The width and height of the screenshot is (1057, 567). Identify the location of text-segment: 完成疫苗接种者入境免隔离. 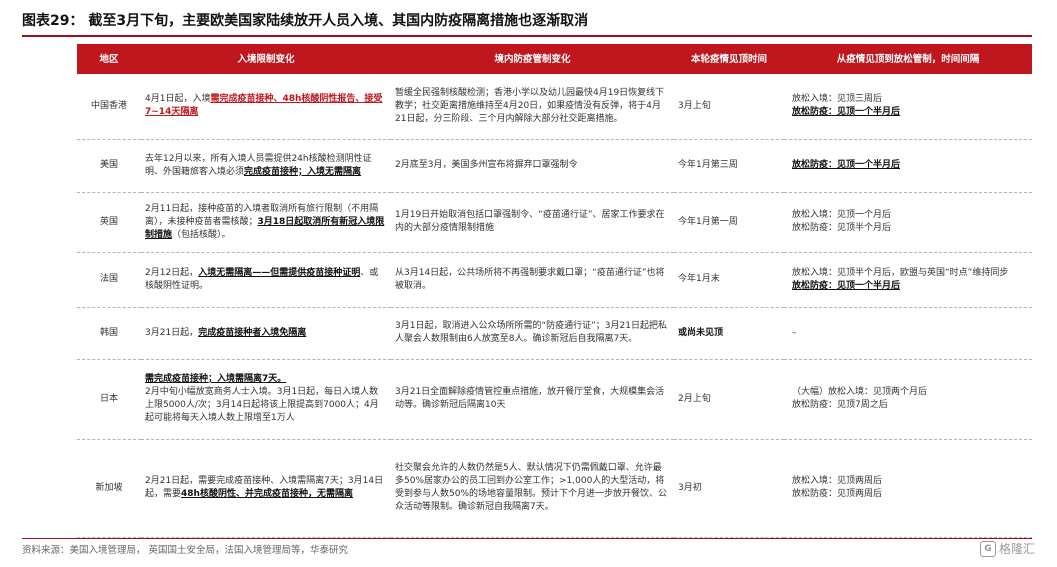
(252, 332).